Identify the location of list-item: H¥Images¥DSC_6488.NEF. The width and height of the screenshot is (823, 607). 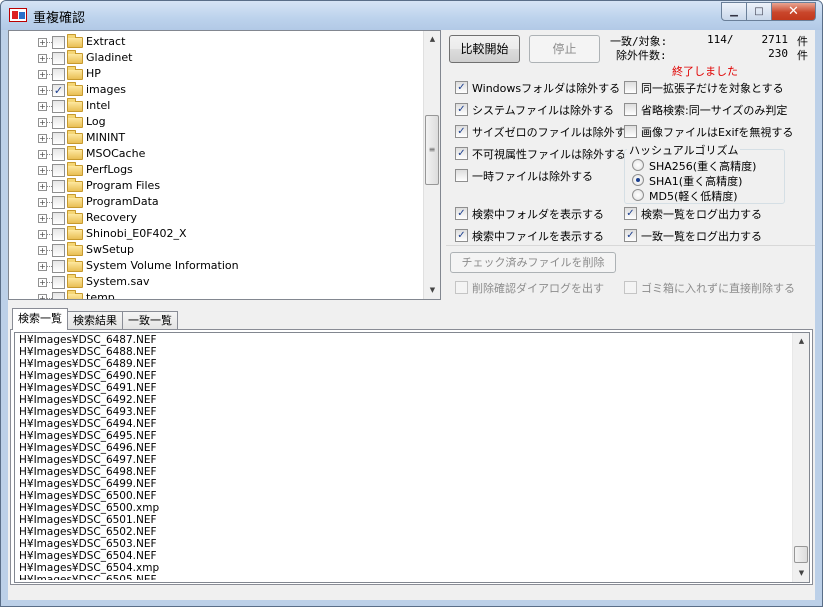
(404, 352).